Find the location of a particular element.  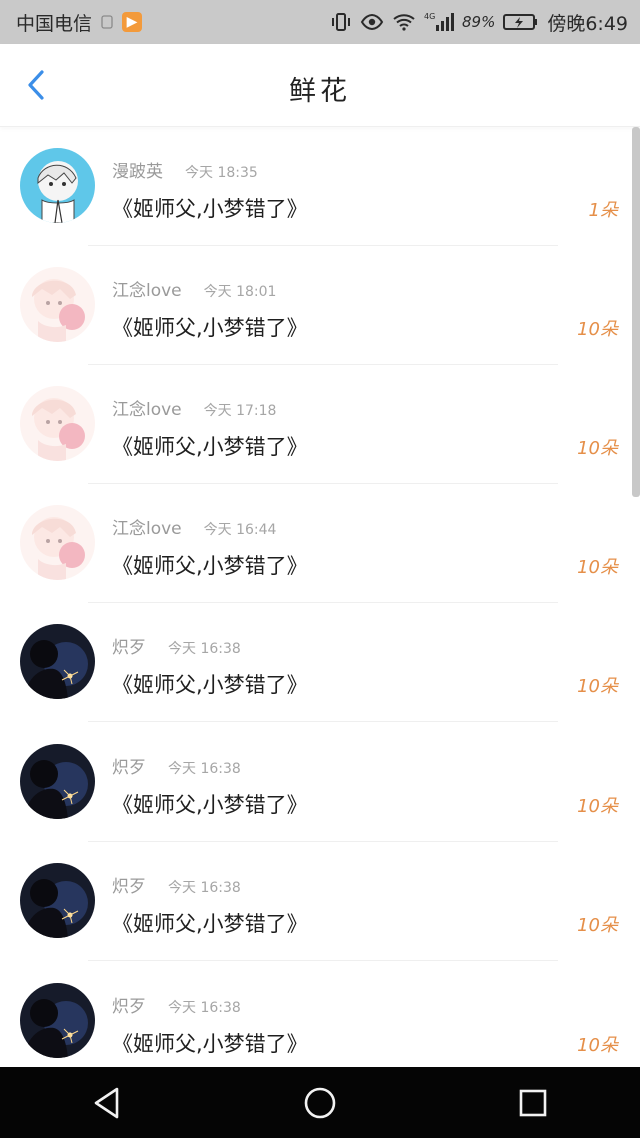

list-item: 江念love 今天 16:44 《姬师父,小梦错了》 10朵 is located at coordinates (316, 543).